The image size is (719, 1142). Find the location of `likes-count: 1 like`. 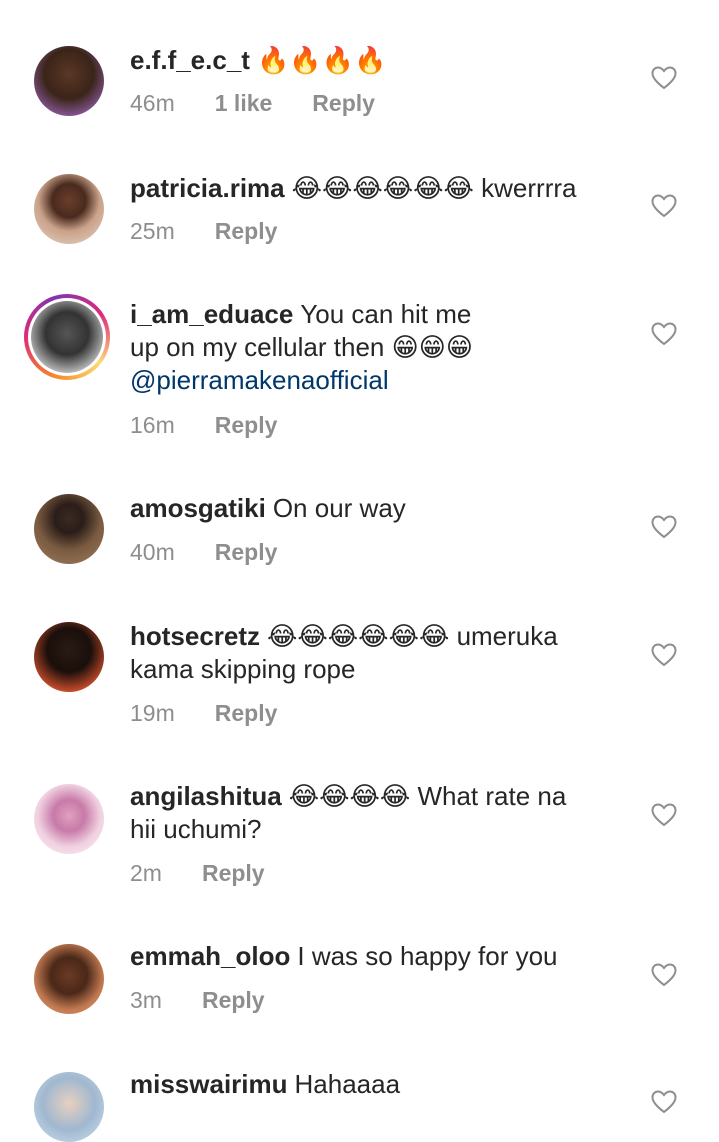

likes-count: 1 like is located at coordinates (244, 103).